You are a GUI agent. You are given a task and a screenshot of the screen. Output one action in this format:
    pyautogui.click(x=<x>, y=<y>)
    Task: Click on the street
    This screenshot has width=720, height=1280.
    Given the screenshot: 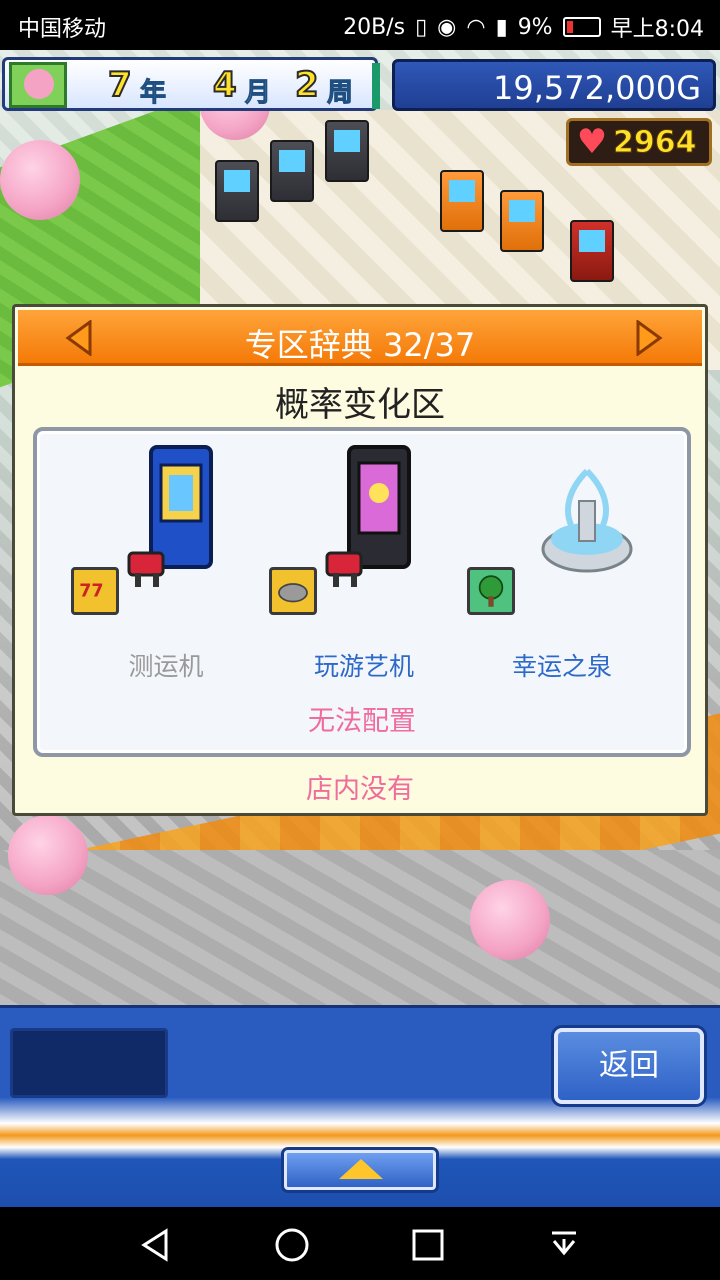 What is the action you would take?
    pyautogui.click(x=360, y=927)
    